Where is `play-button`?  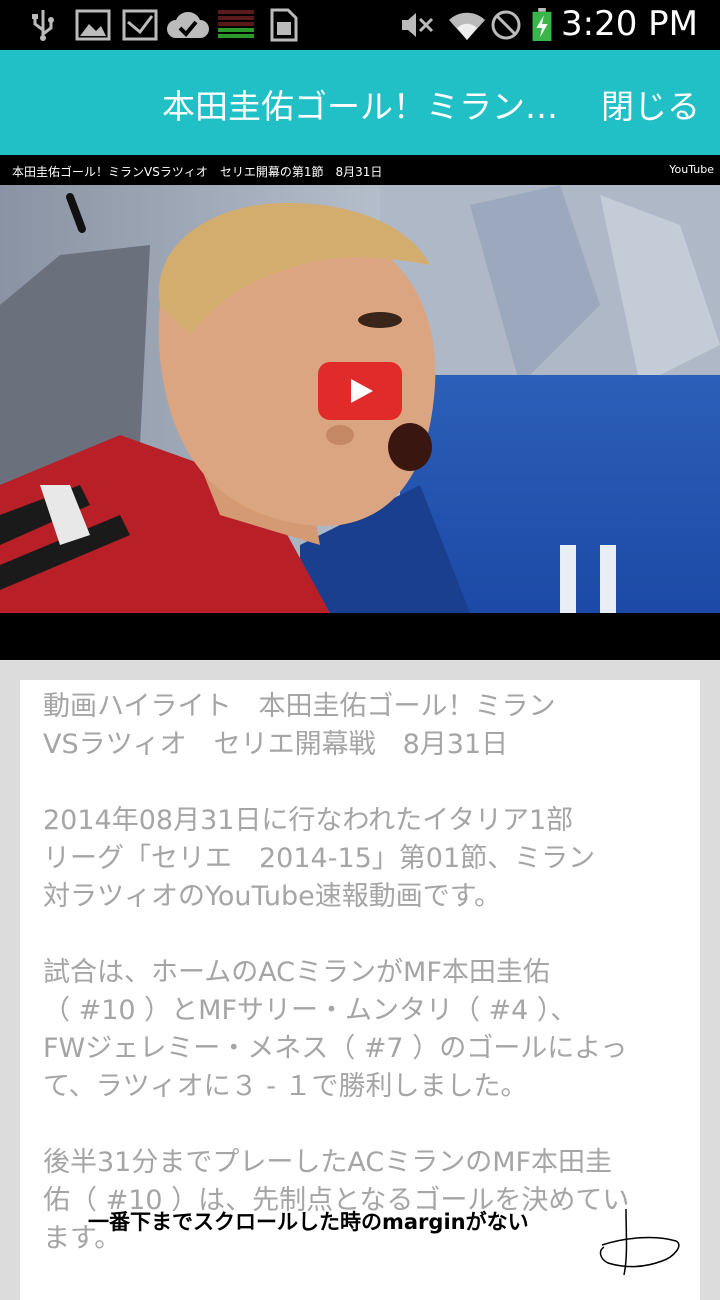
play-button is located at coordinates (360, 391).